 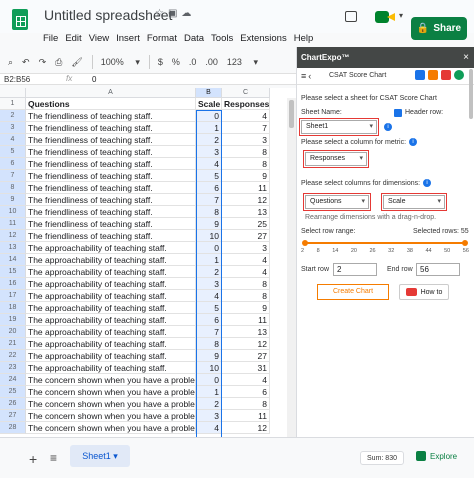 I want to click on add-sheet-icon: +, so click(x=33, y=459).